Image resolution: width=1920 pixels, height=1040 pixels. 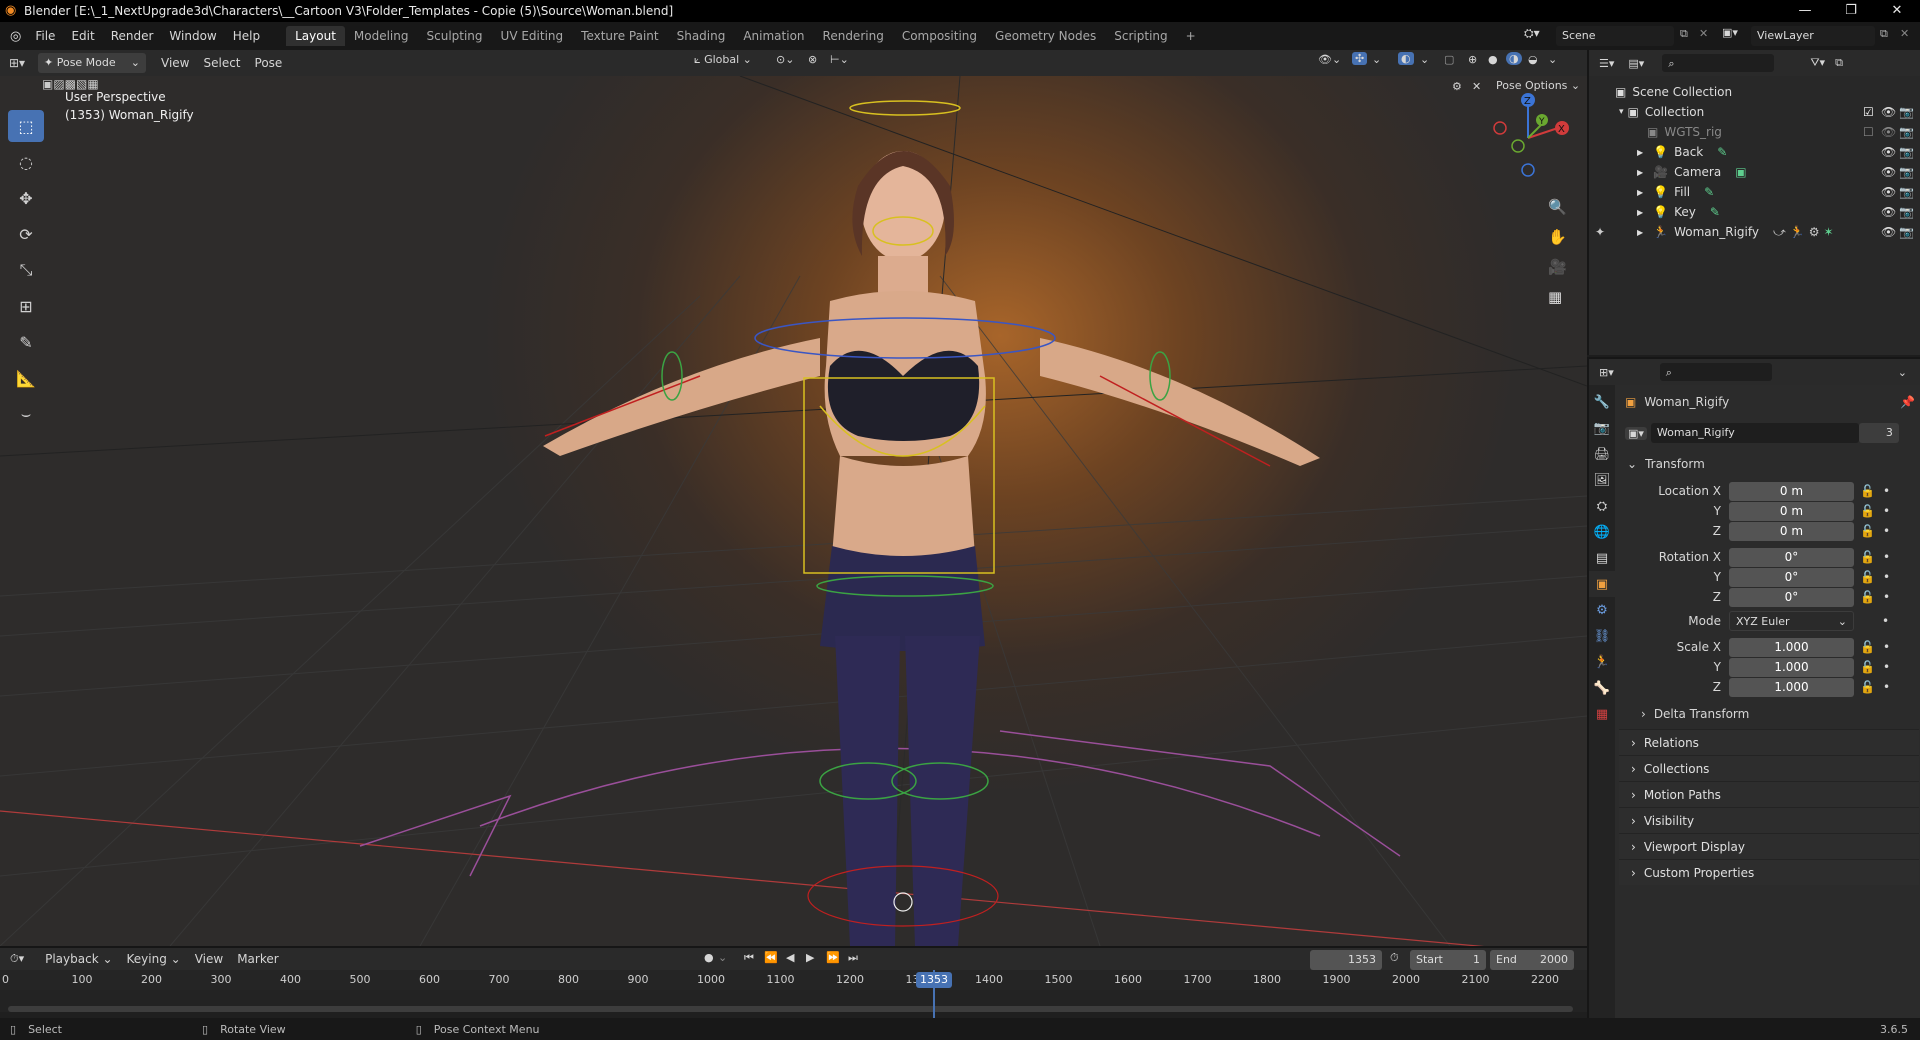 What do you see at coordinates (1448, 960) in the screenshot?
I see `start-frame-field: Start 1` at bounding box center [1448, 960].